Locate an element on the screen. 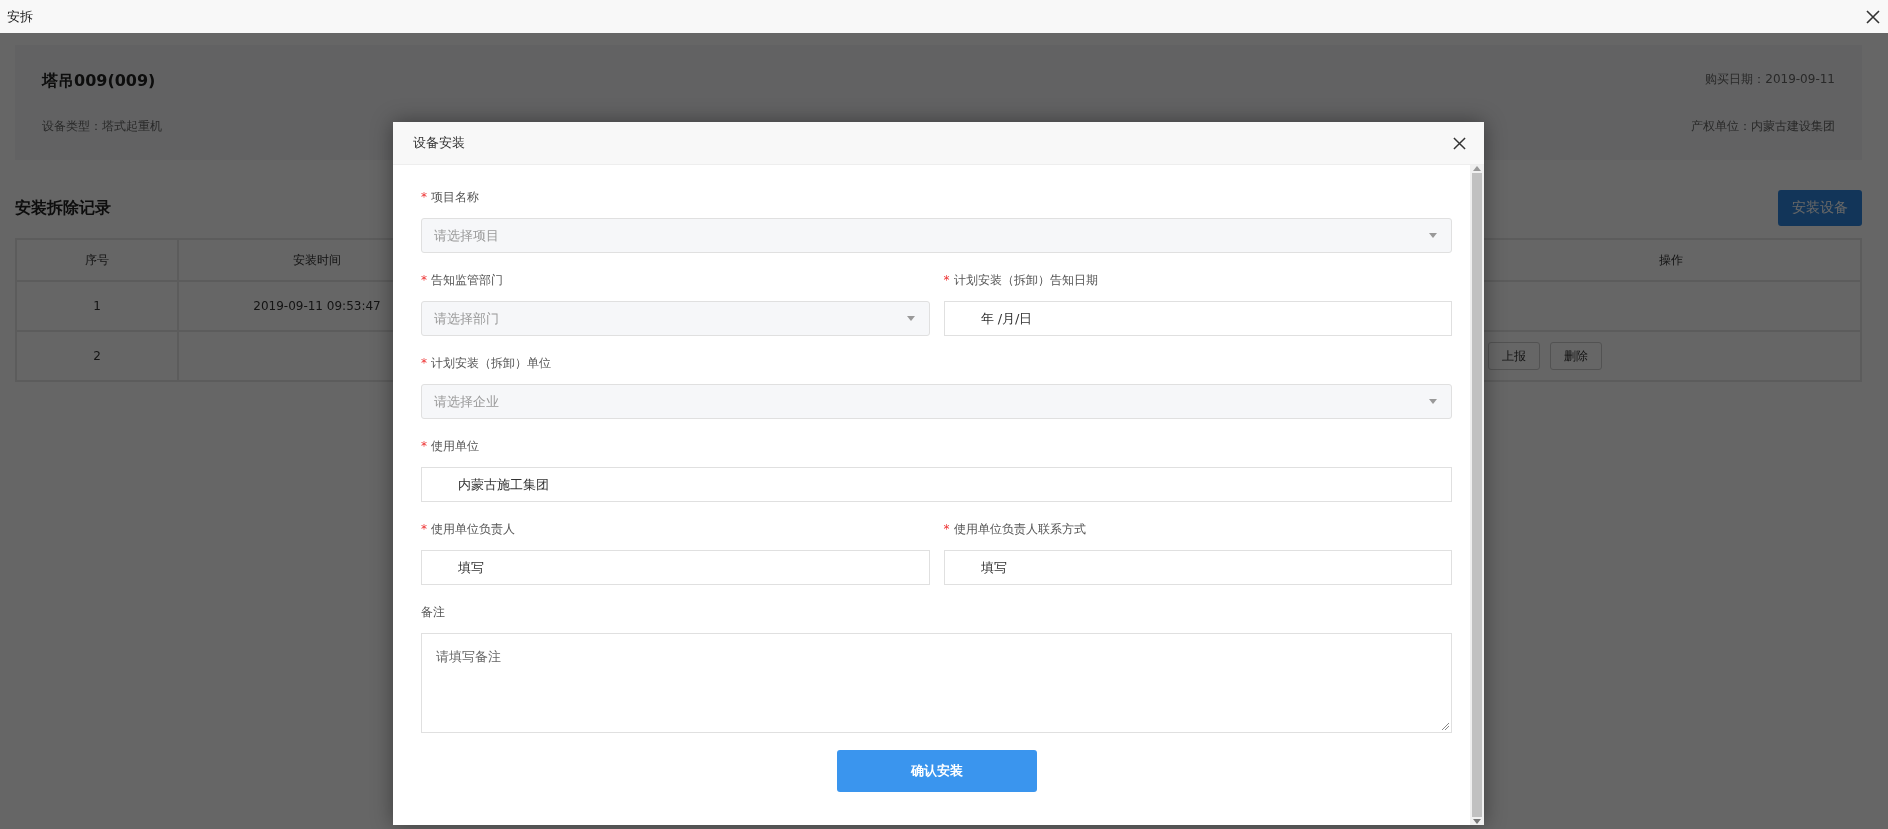  scroll-down-arrow-icon is located at coordinates (1477, 822).